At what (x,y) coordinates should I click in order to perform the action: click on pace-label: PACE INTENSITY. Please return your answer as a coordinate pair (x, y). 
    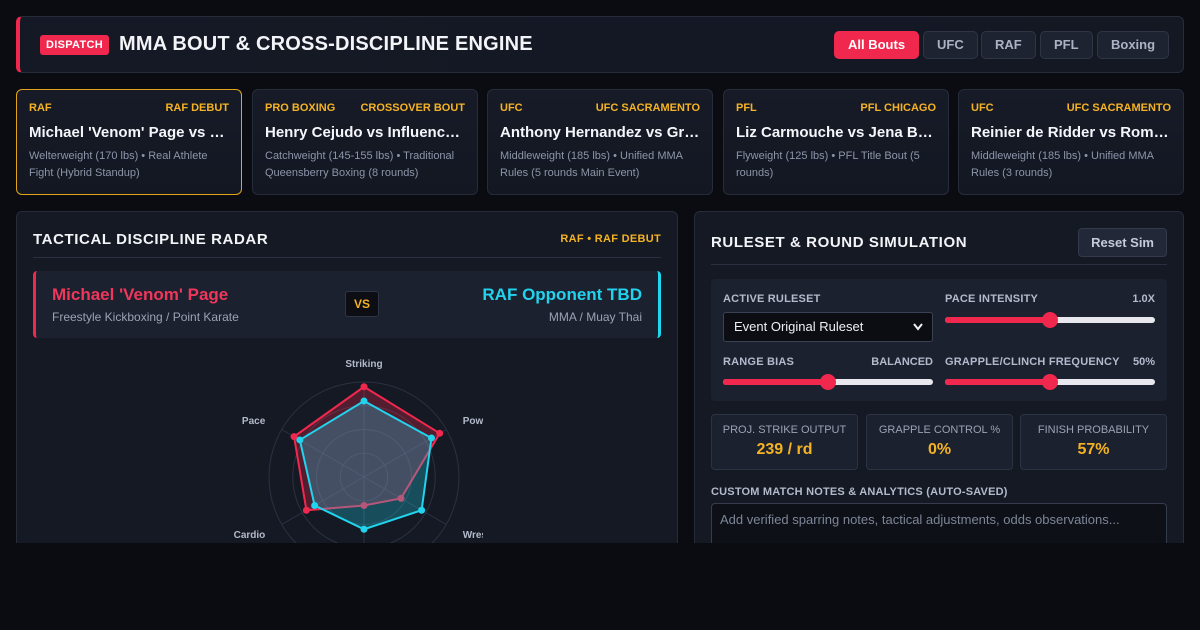
    Looking at the image, I should click on (992, 299).